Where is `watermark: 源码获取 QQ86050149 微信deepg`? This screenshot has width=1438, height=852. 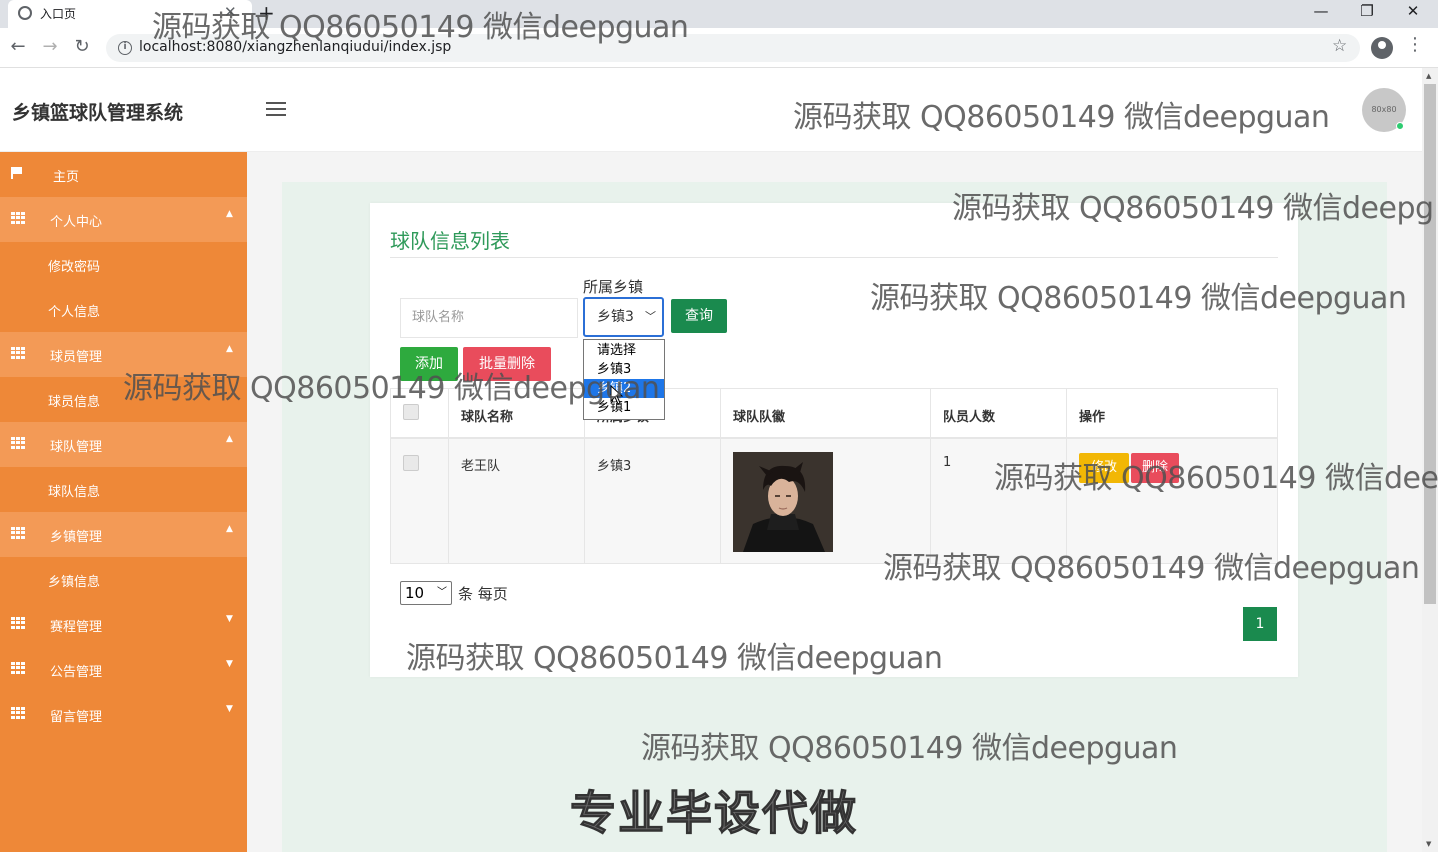 watermark: 源码获取 QQ86050149 微信deepg is located at coordinates (1193, 208).